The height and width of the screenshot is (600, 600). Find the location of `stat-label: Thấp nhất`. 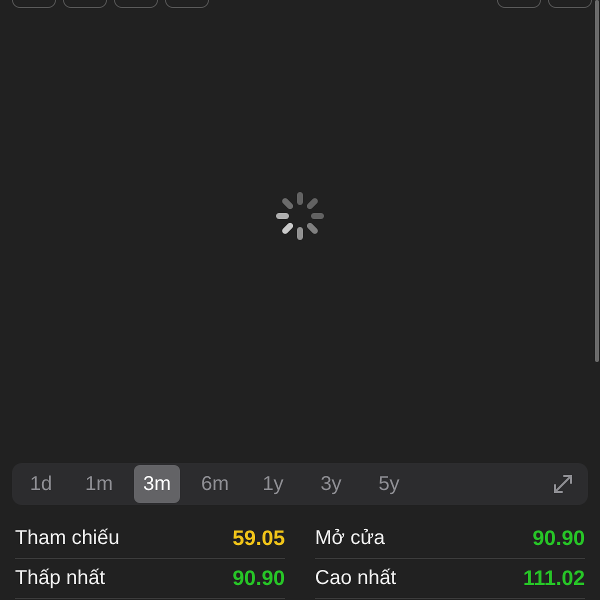

stat-label: Thấp nhất is located at coordinates (60, 578).